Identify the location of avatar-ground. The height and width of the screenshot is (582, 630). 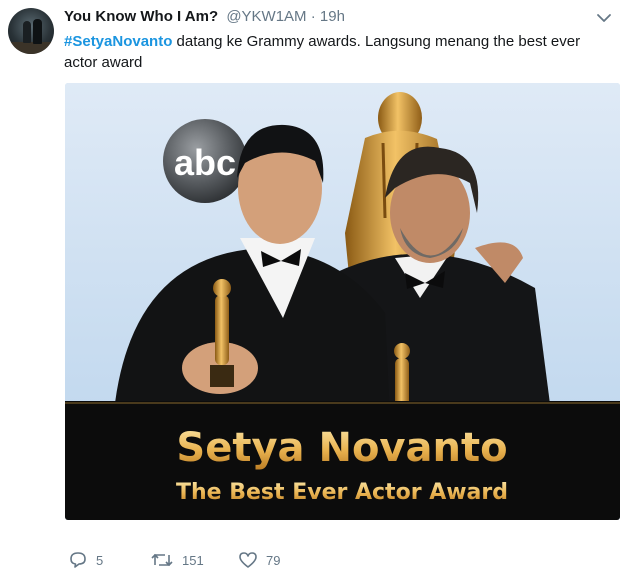
(31, 48).